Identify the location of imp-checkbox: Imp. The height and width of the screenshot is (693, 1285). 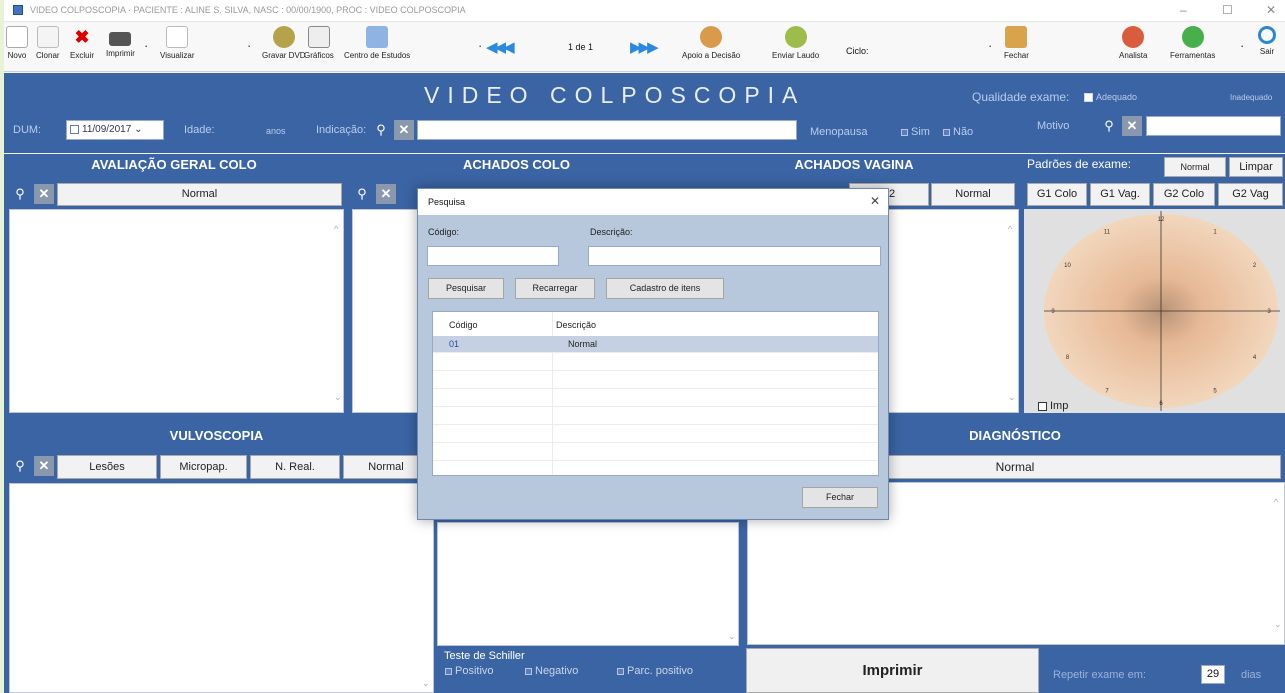
(1053, 406).